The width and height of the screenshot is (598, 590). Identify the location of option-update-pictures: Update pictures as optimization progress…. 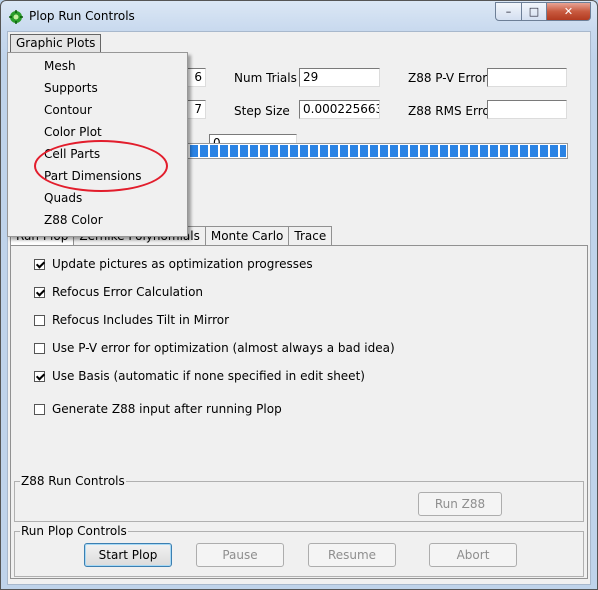
(173, 264).